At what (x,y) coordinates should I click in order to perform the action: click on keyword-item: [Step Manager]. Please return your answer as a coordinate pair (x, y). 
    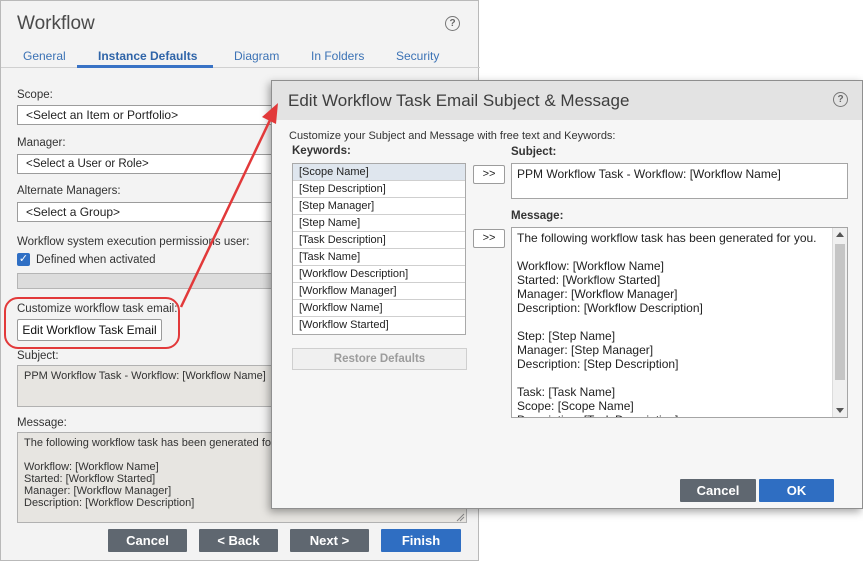
    Looking at the image, I should click on (379, 206).